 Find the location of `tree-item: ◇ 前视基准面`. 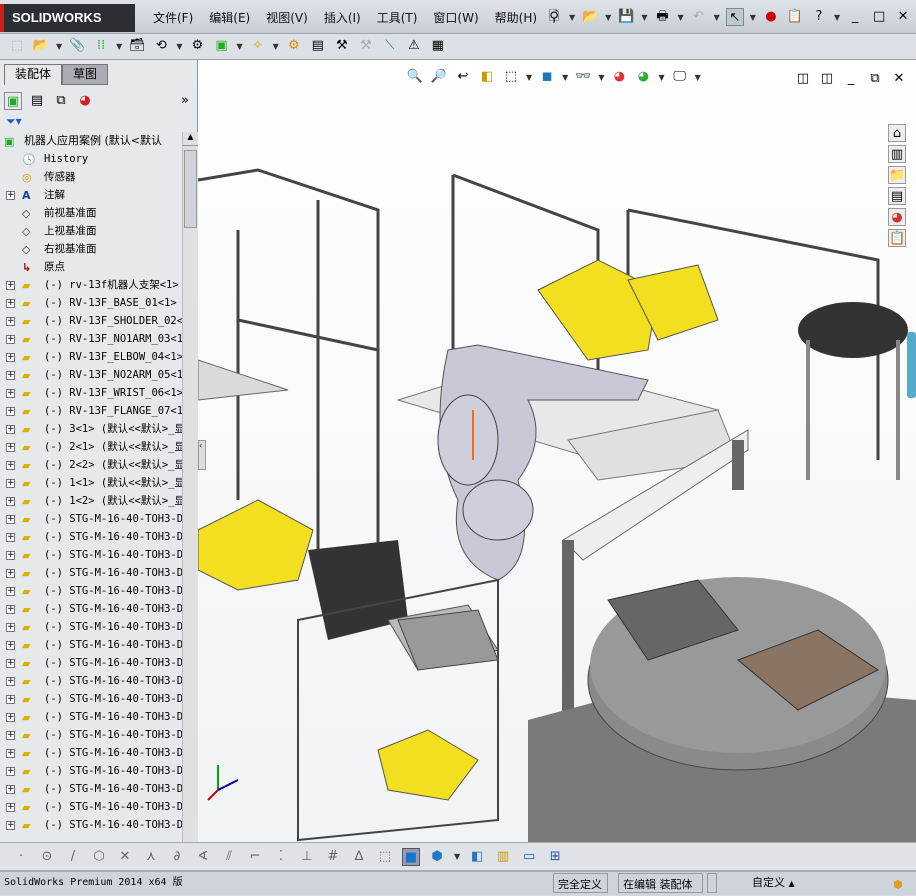

tree-item: ◇ 前视基准面 is located at coordinates (91, 213).